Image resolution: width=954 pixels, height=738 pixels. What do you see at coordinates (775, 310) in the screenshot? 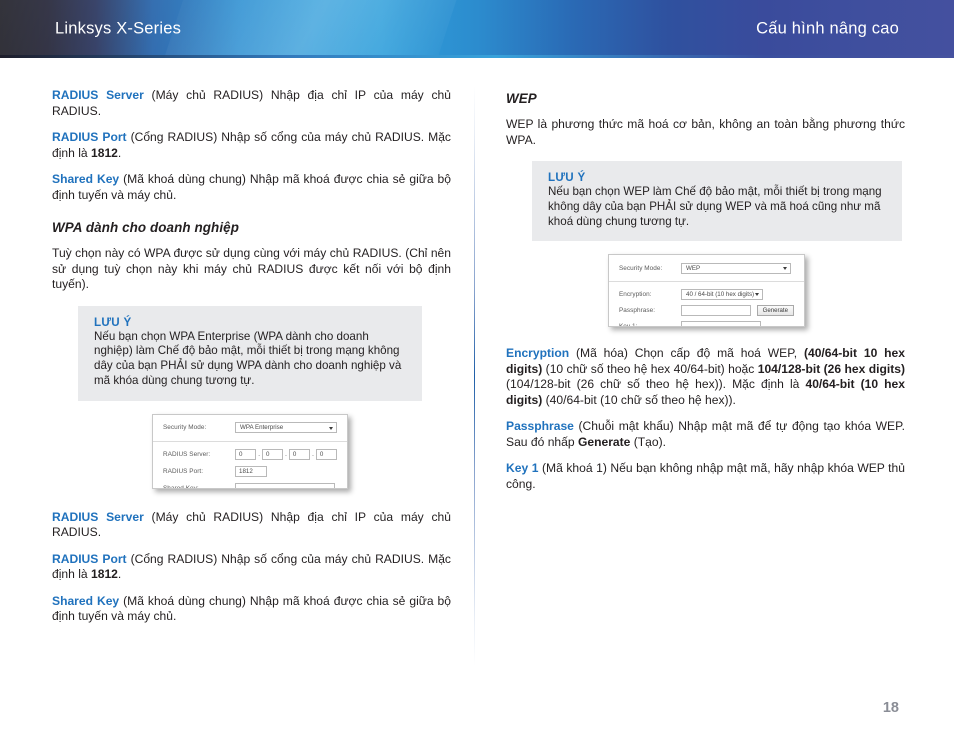
I see `shot-generate-button: Generate` at bounding box center [775, 310].